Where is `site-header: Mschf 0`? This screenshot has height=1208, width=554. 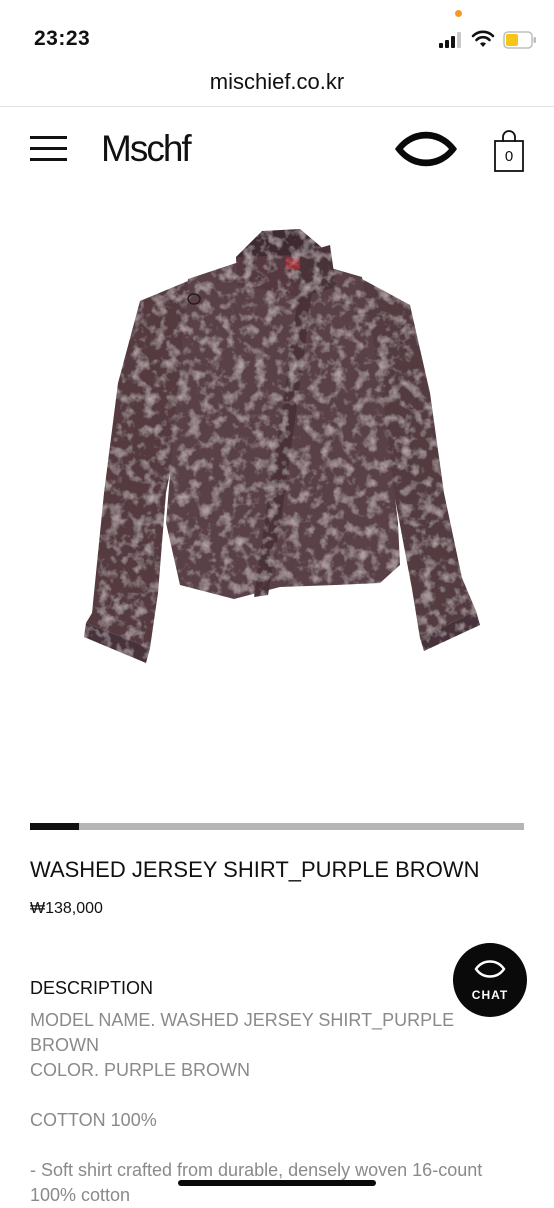
site-header: Mschf 0 is located at coordinates (277, 150).